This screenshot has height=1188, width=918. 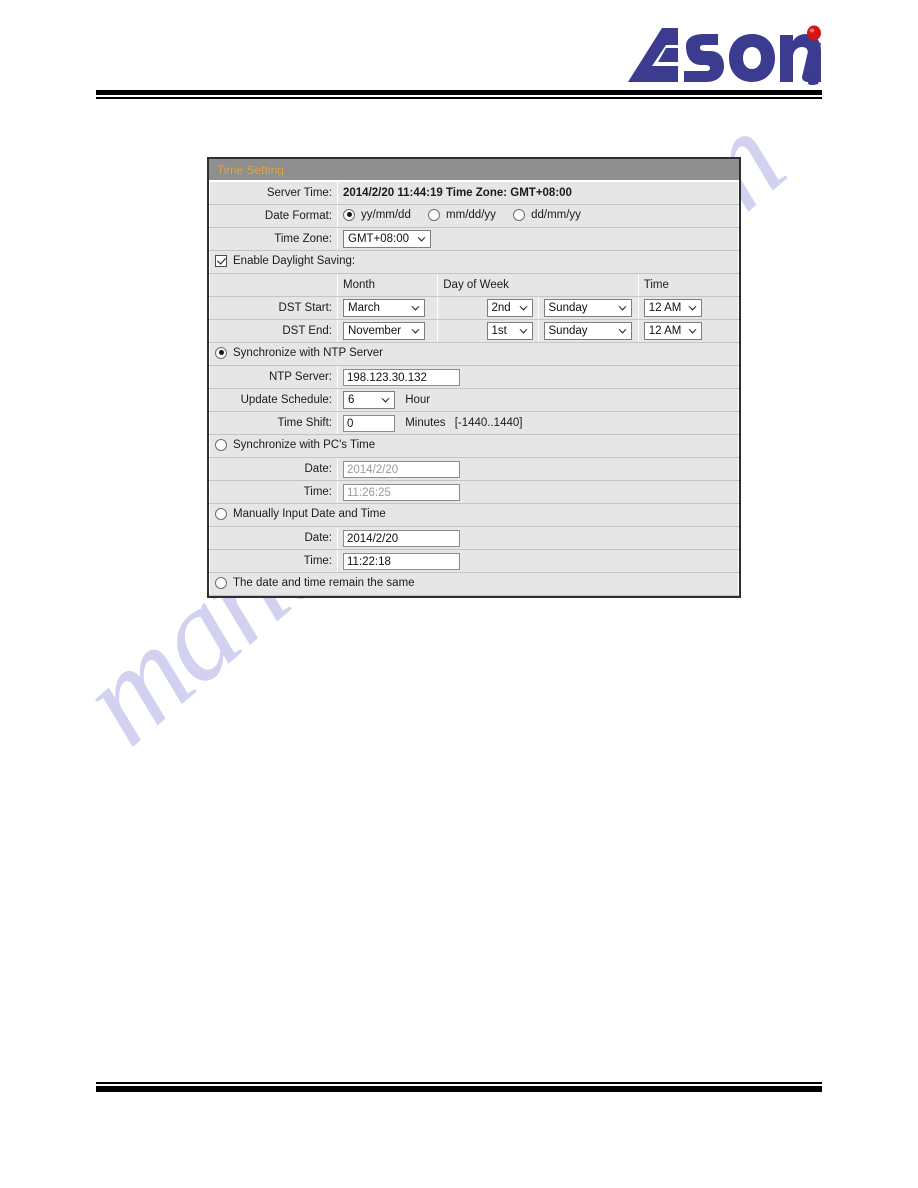 What do you see at coordinates (273, 423) in the screenshot?
I see `time-shift-label: Time Shift:` at bounding box center [273, 423].